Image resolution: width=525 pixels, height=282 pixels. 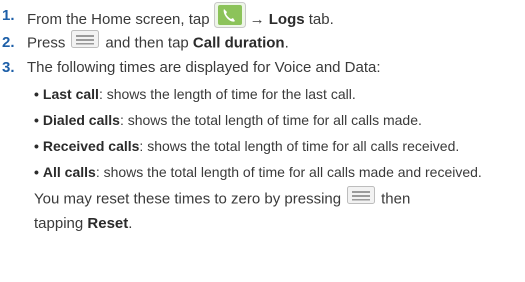 I want to click on step-number: 2., so click(x=8, y=42).